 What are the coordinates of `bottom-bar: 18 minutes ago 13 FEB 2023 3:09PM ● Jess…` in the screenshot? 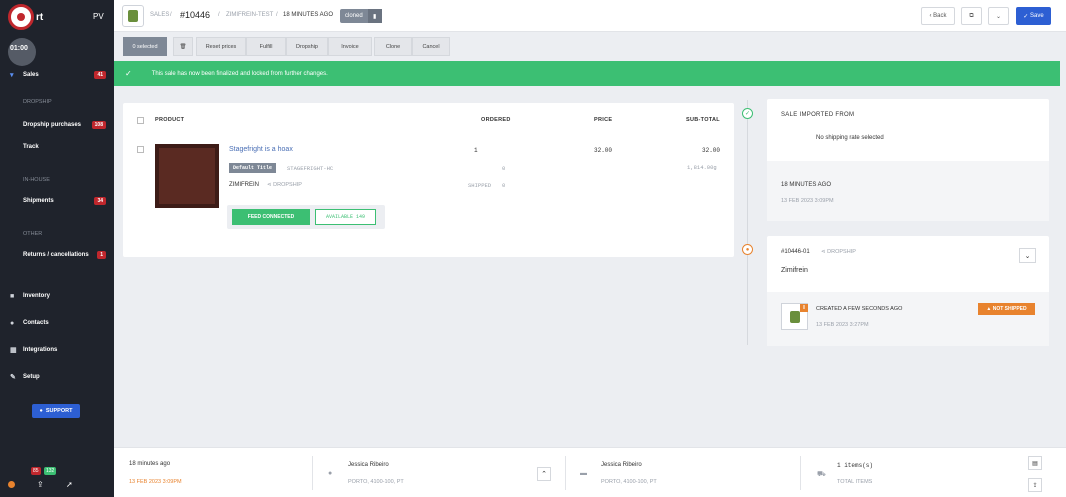 It's located at (590, 472).